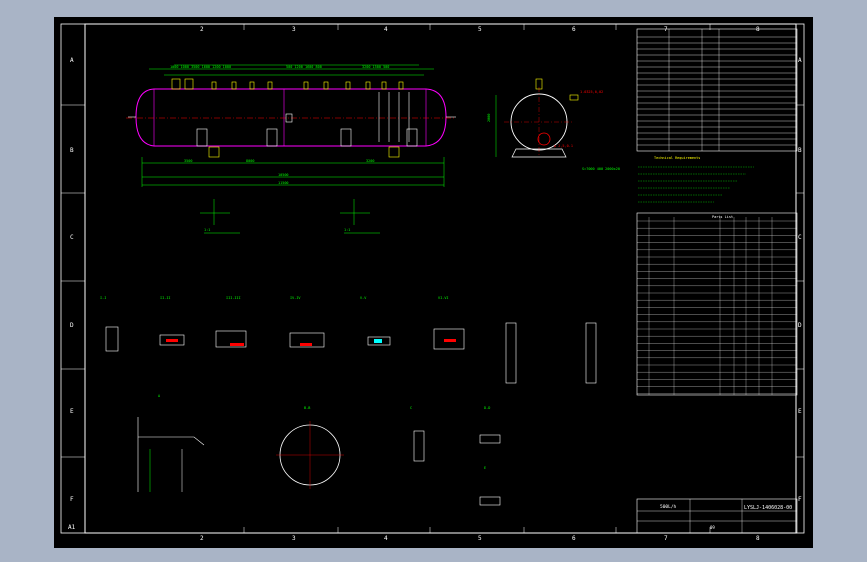 The width and height of the screenshot is (867, 562). Describe the element at coordinates (287, 84) in the screenshot. I see `top-nozzles` at that location.